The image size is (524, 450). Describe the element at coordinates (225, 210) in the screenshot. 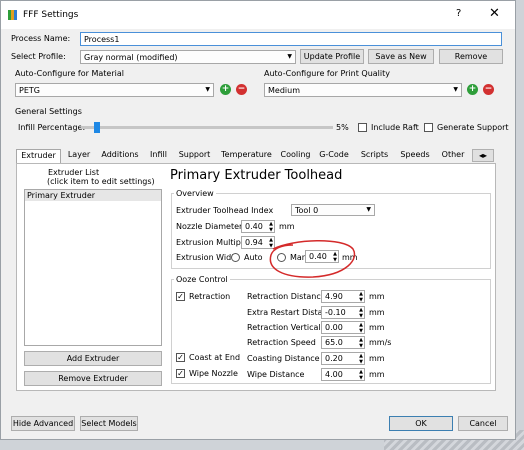

I see `toolhead-index-label: Extruder Toolhead Index` at that location.